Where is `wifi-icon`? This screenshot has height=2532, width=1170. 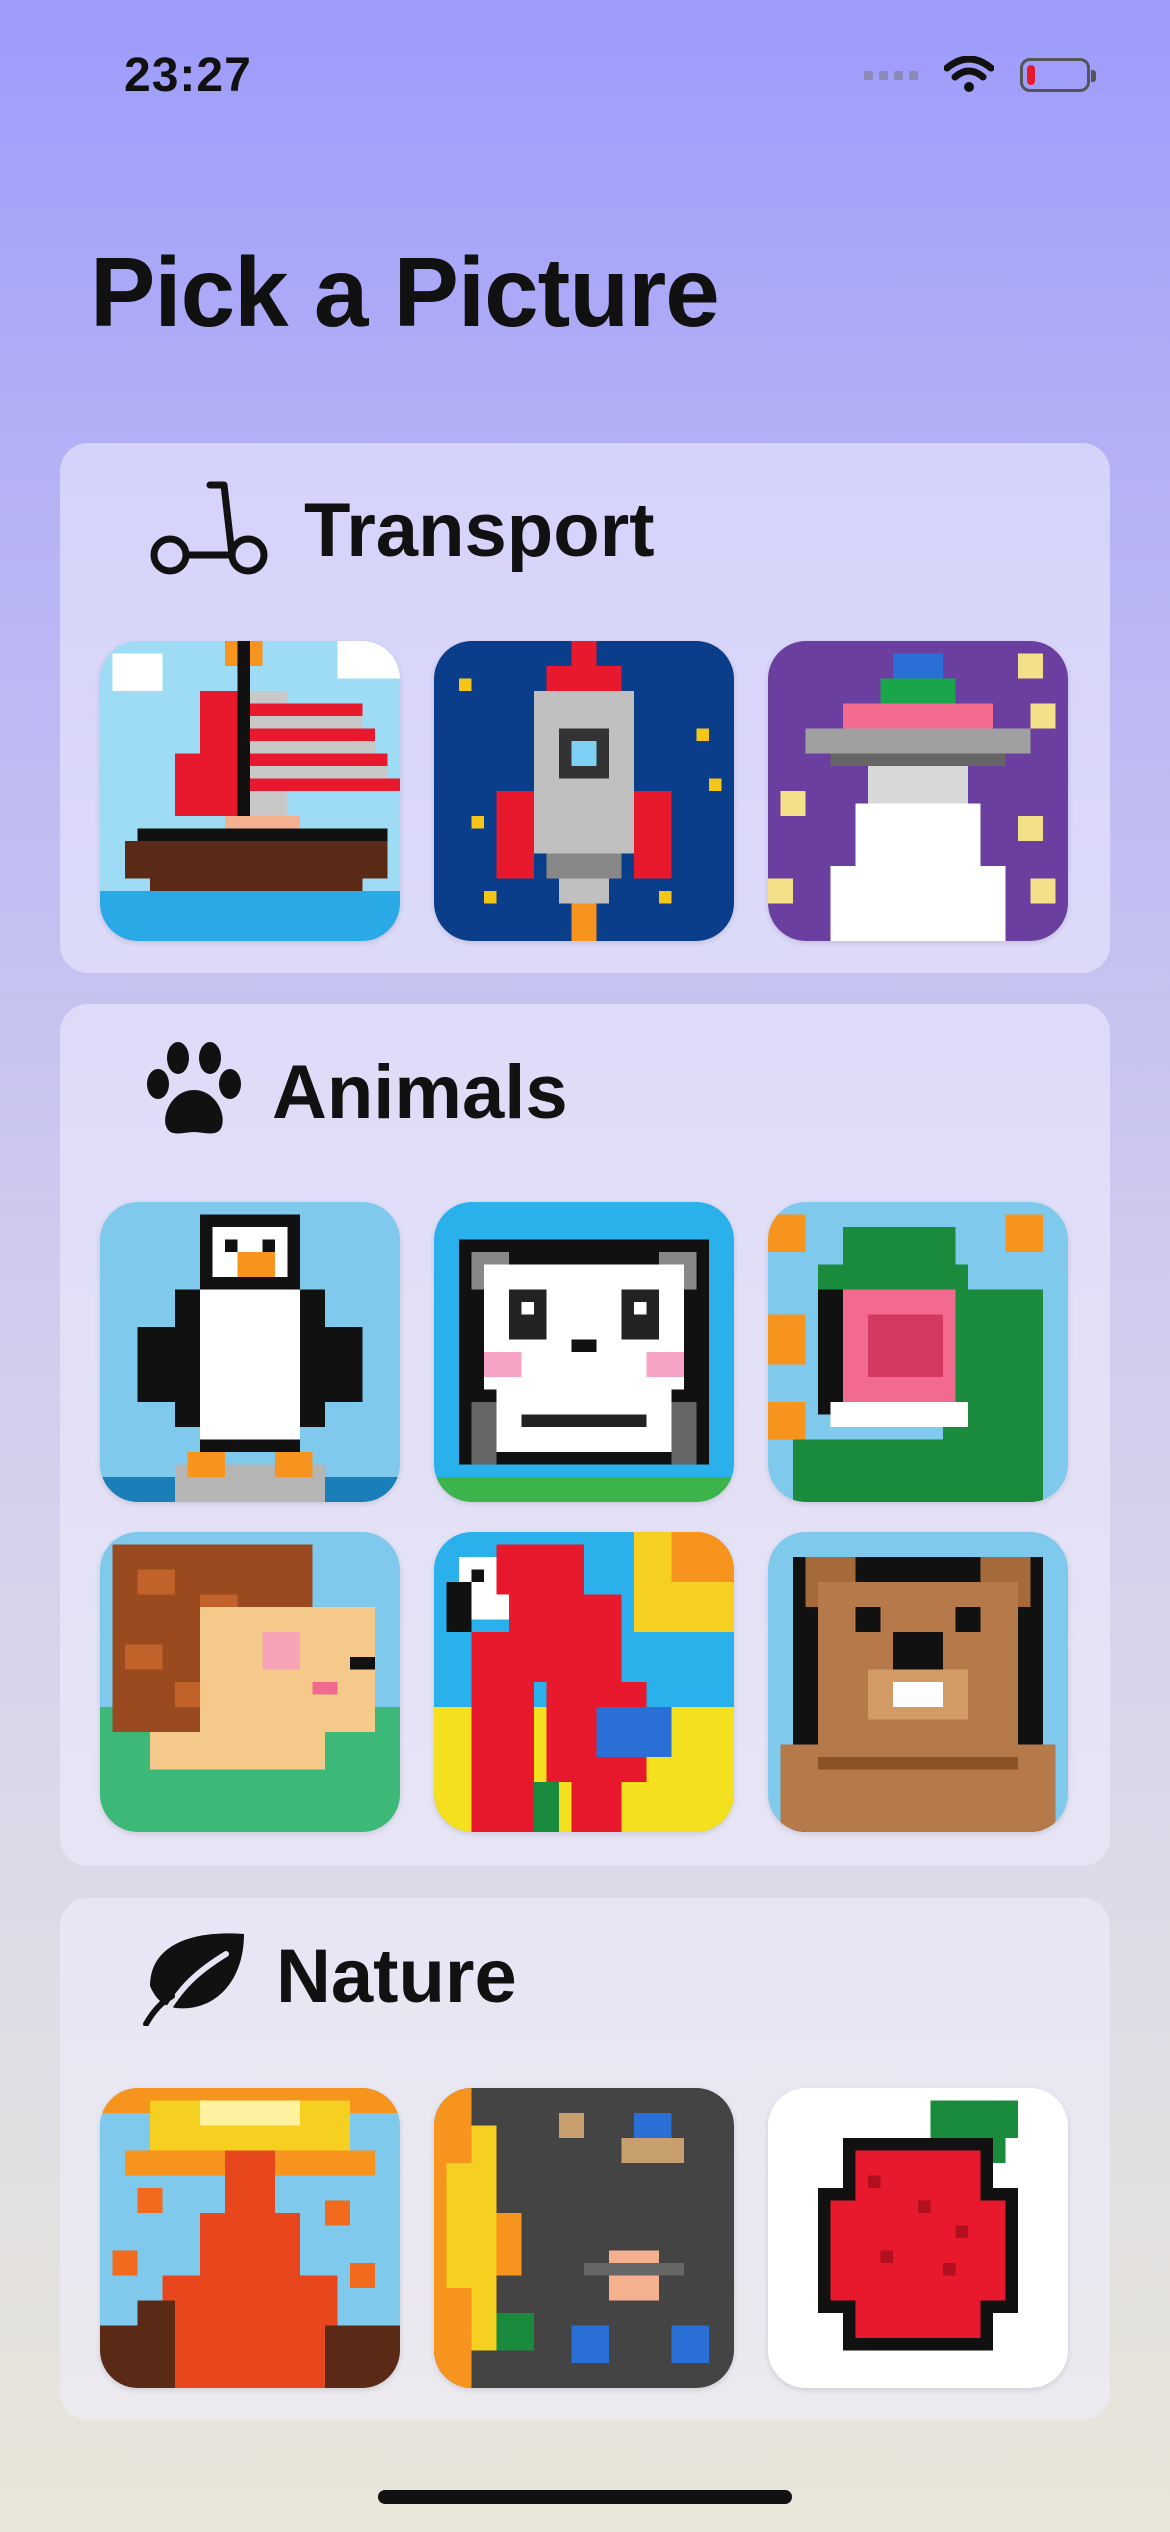 wifi-icon is located at coordinates (969, 74).